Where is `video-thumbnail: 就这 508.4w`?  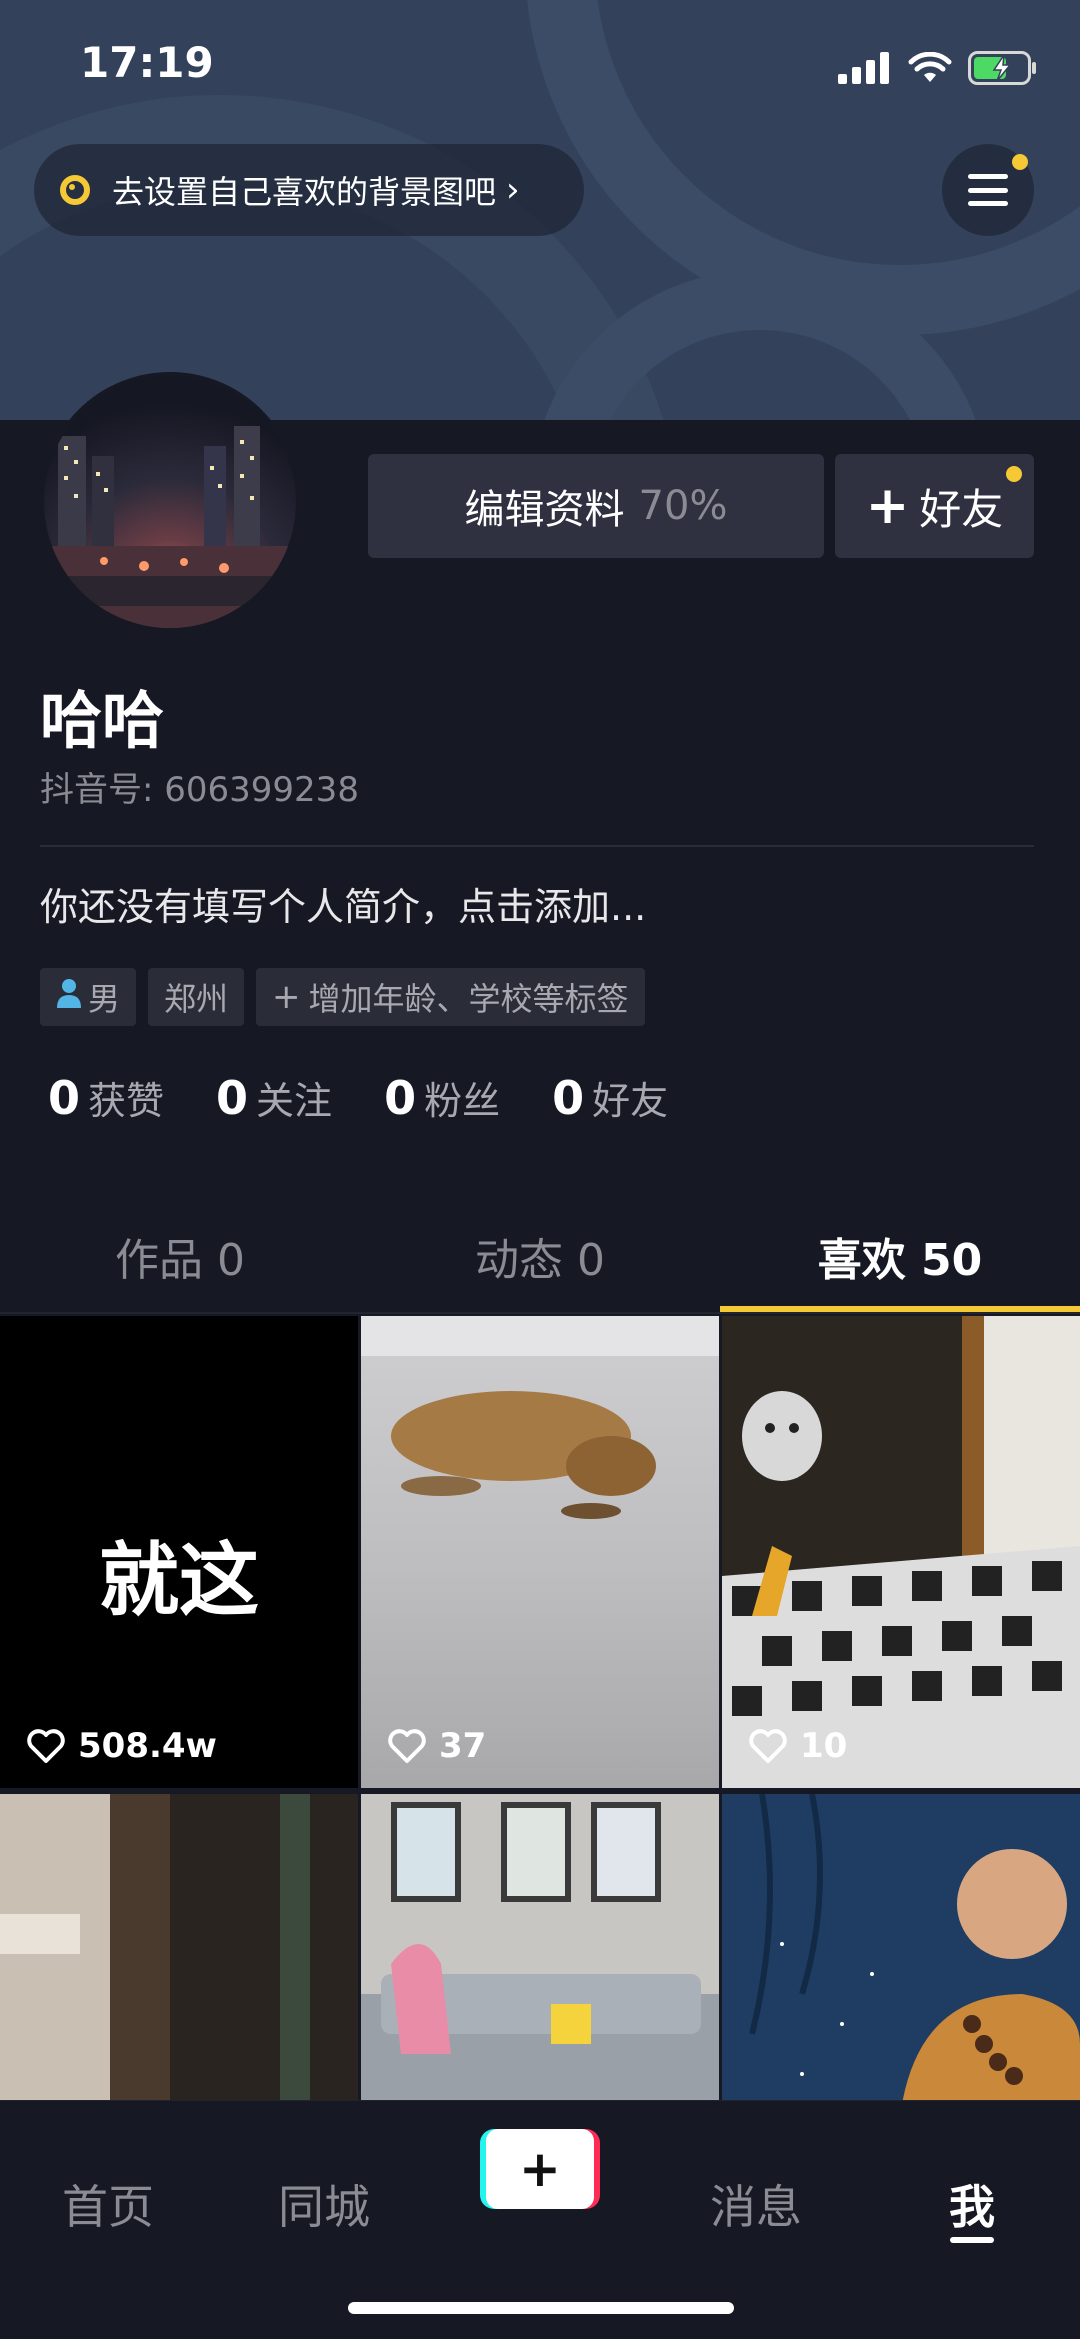
video-thumbnail: 就这 508.4w is located at coordinates (179, 1552).